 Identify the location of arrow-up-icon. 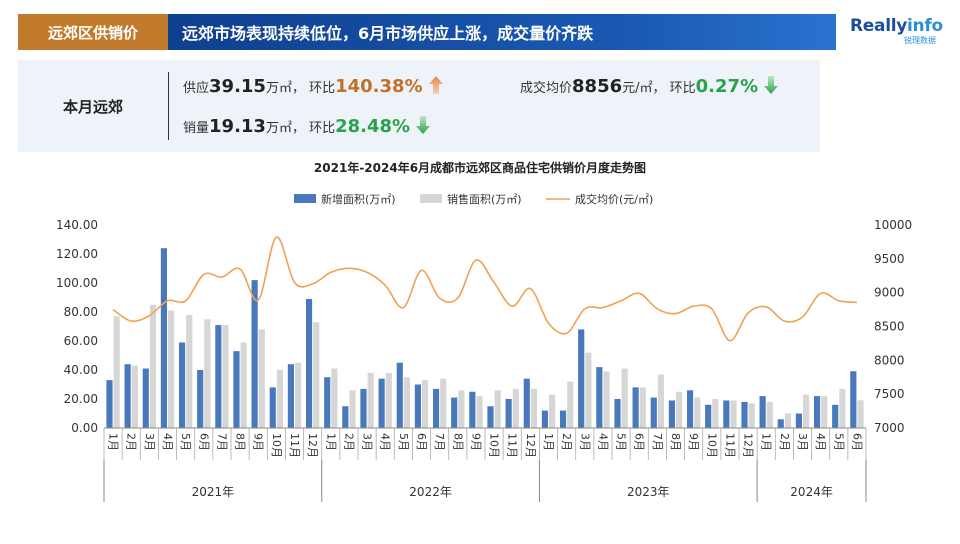
(435, 87).